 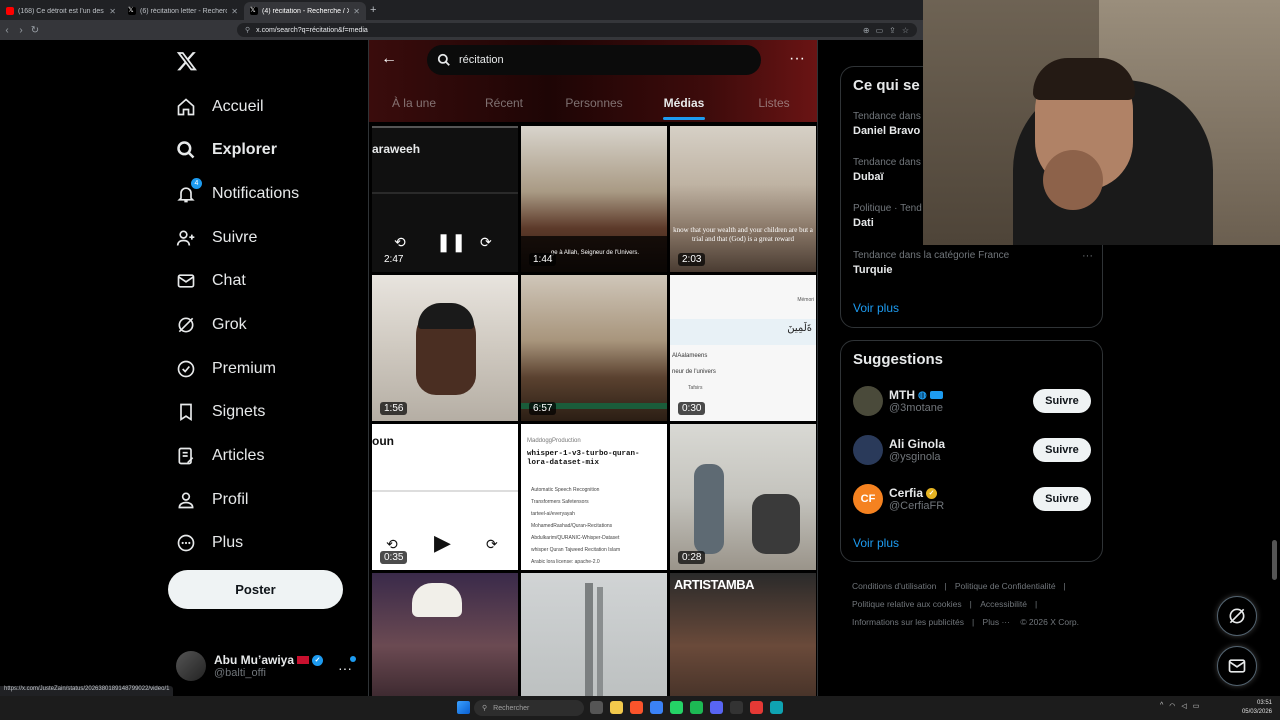 I want to click on suggestions-see-more-link: Voir plus, so click(x=876, y=543).